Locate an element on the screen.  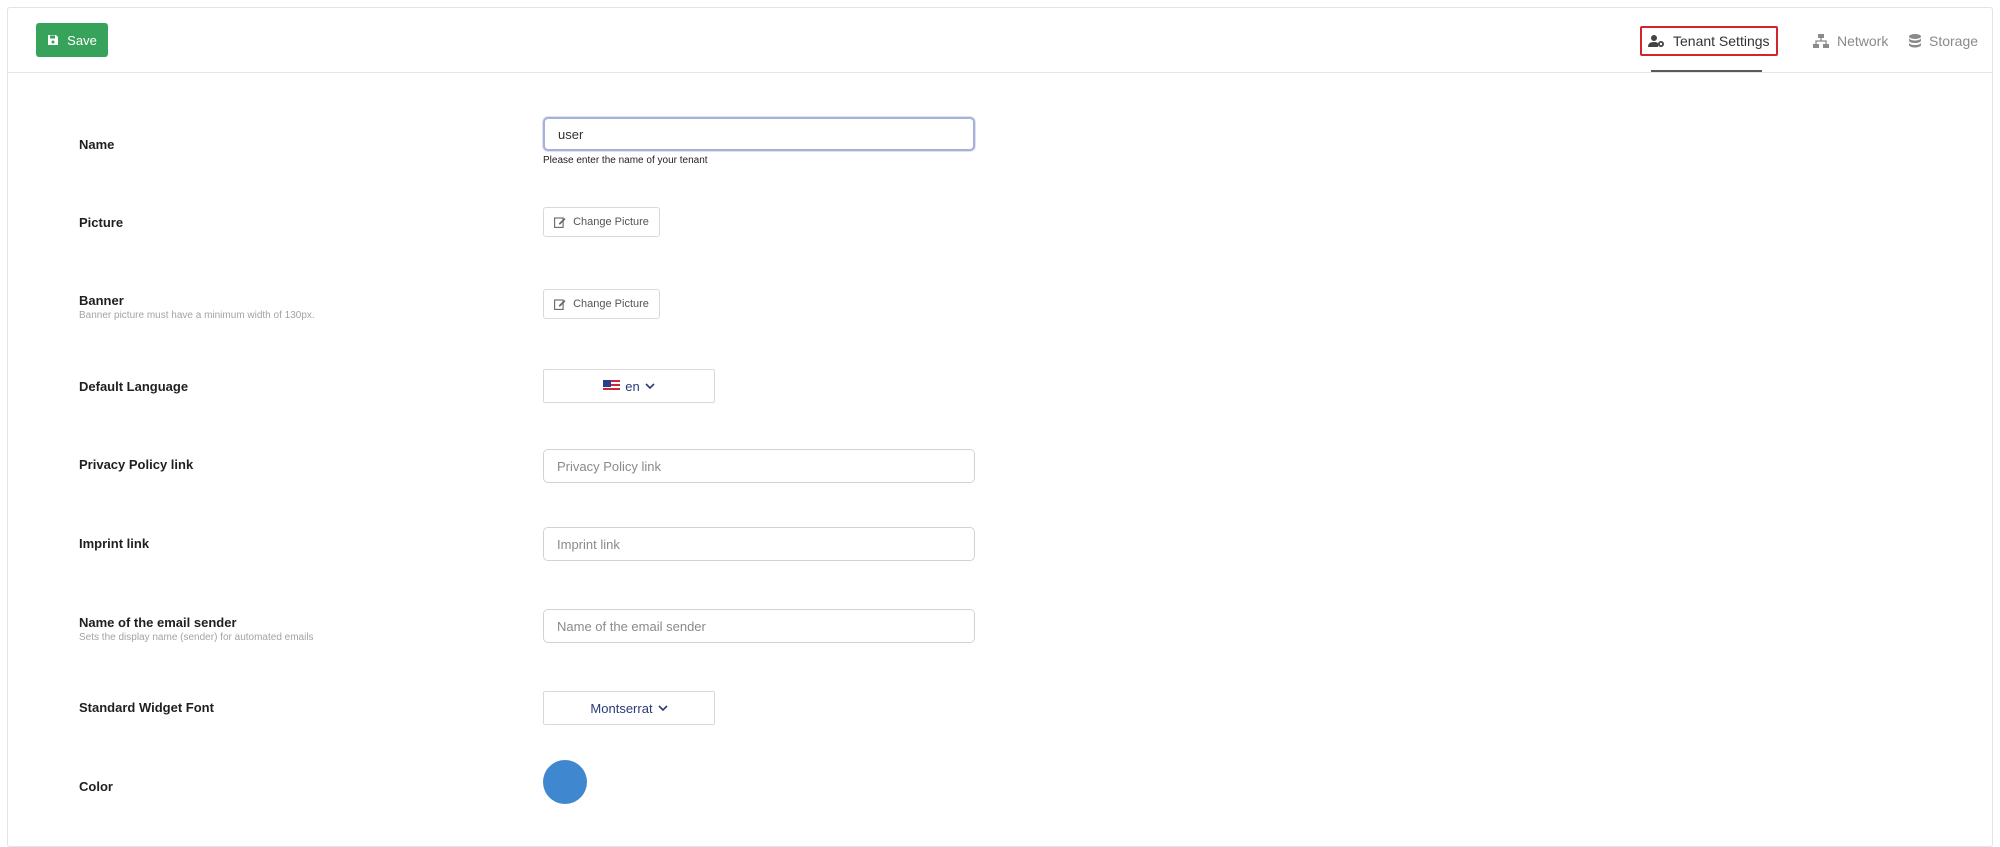
user-gear-icon is located at coordinates (1656, 41).